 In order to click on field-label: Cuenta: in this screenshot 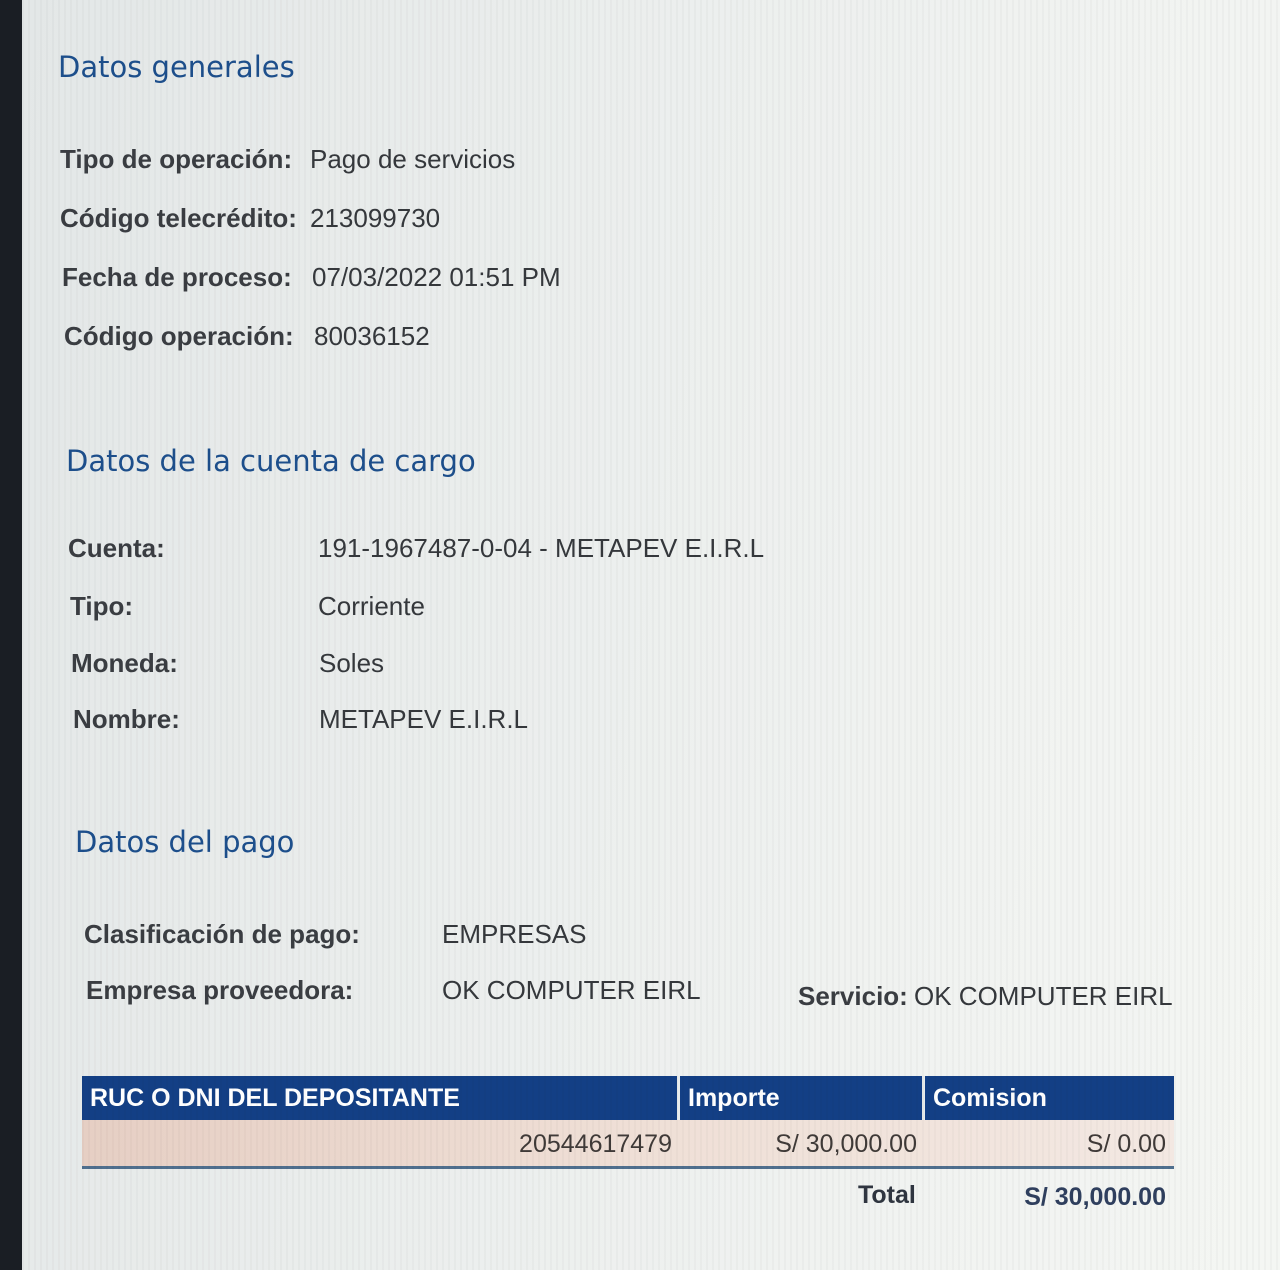, I will do `click(116, 548)`.